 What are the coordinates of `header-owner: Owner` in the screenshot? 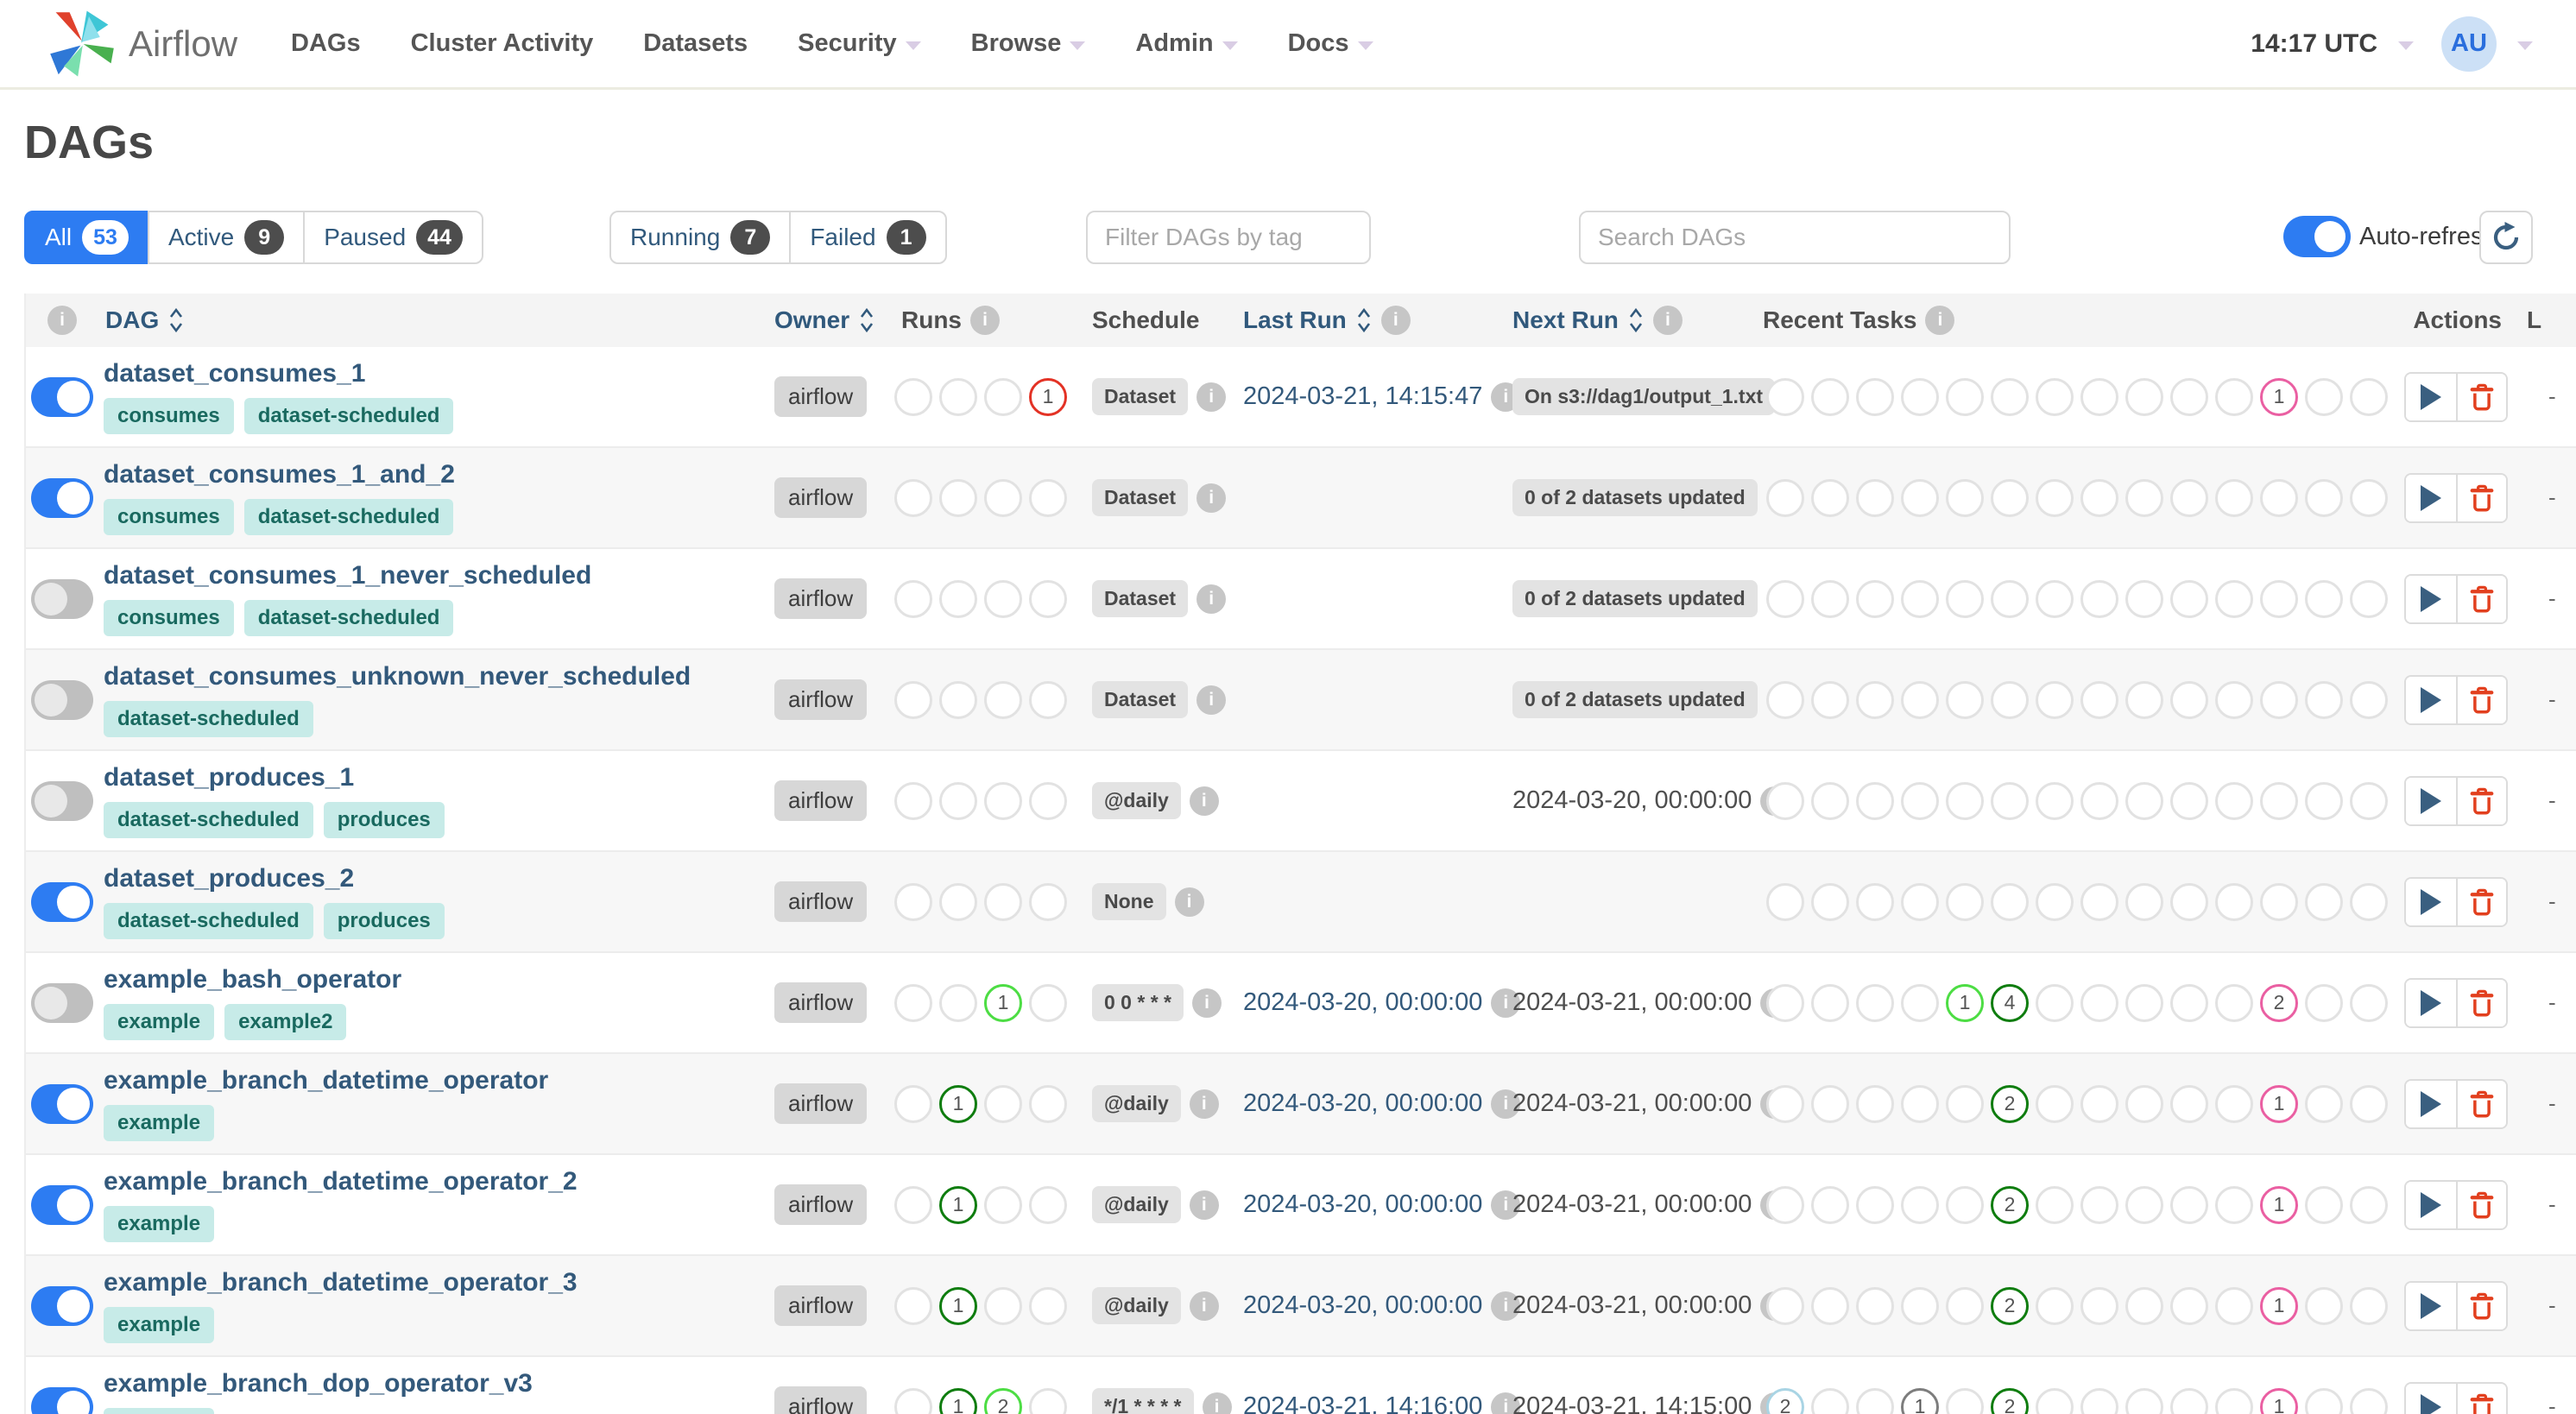 It's located at (832, 320).